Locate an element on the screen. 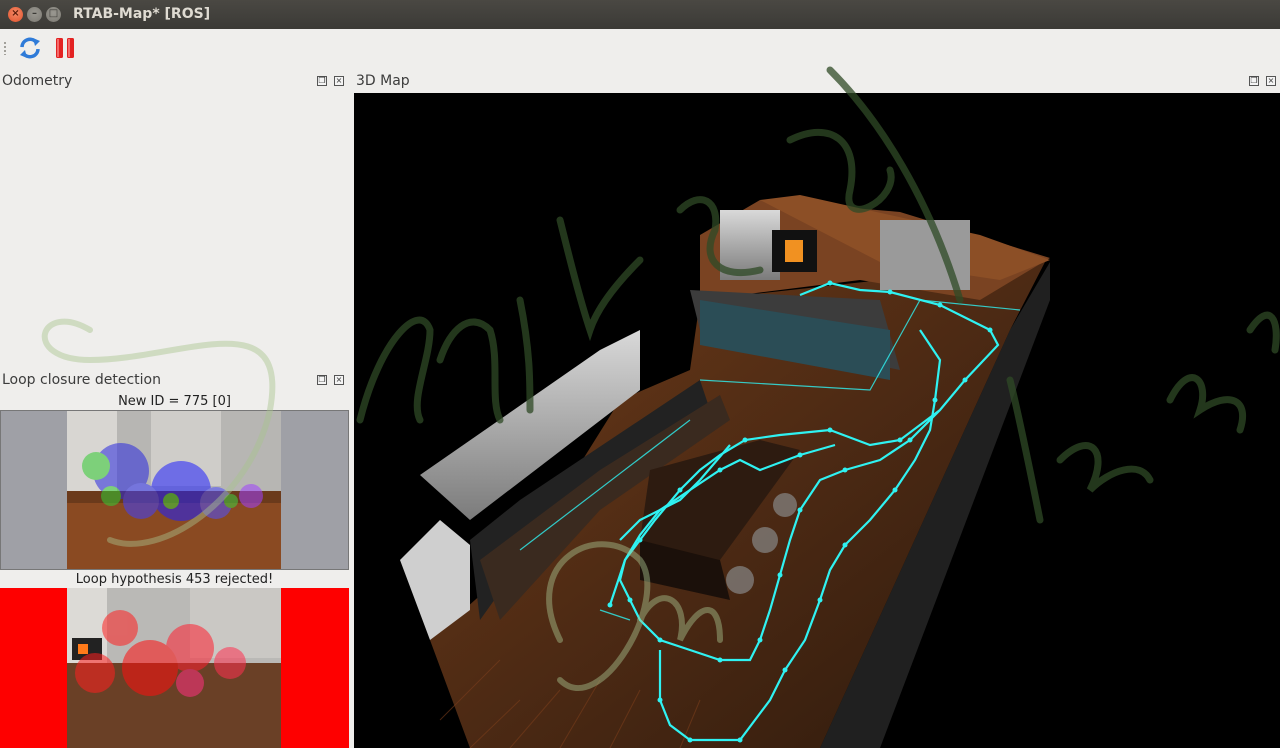 The width and height of the screenshot is (1280, 748). pause-icon is located at coordinates (65, 48).